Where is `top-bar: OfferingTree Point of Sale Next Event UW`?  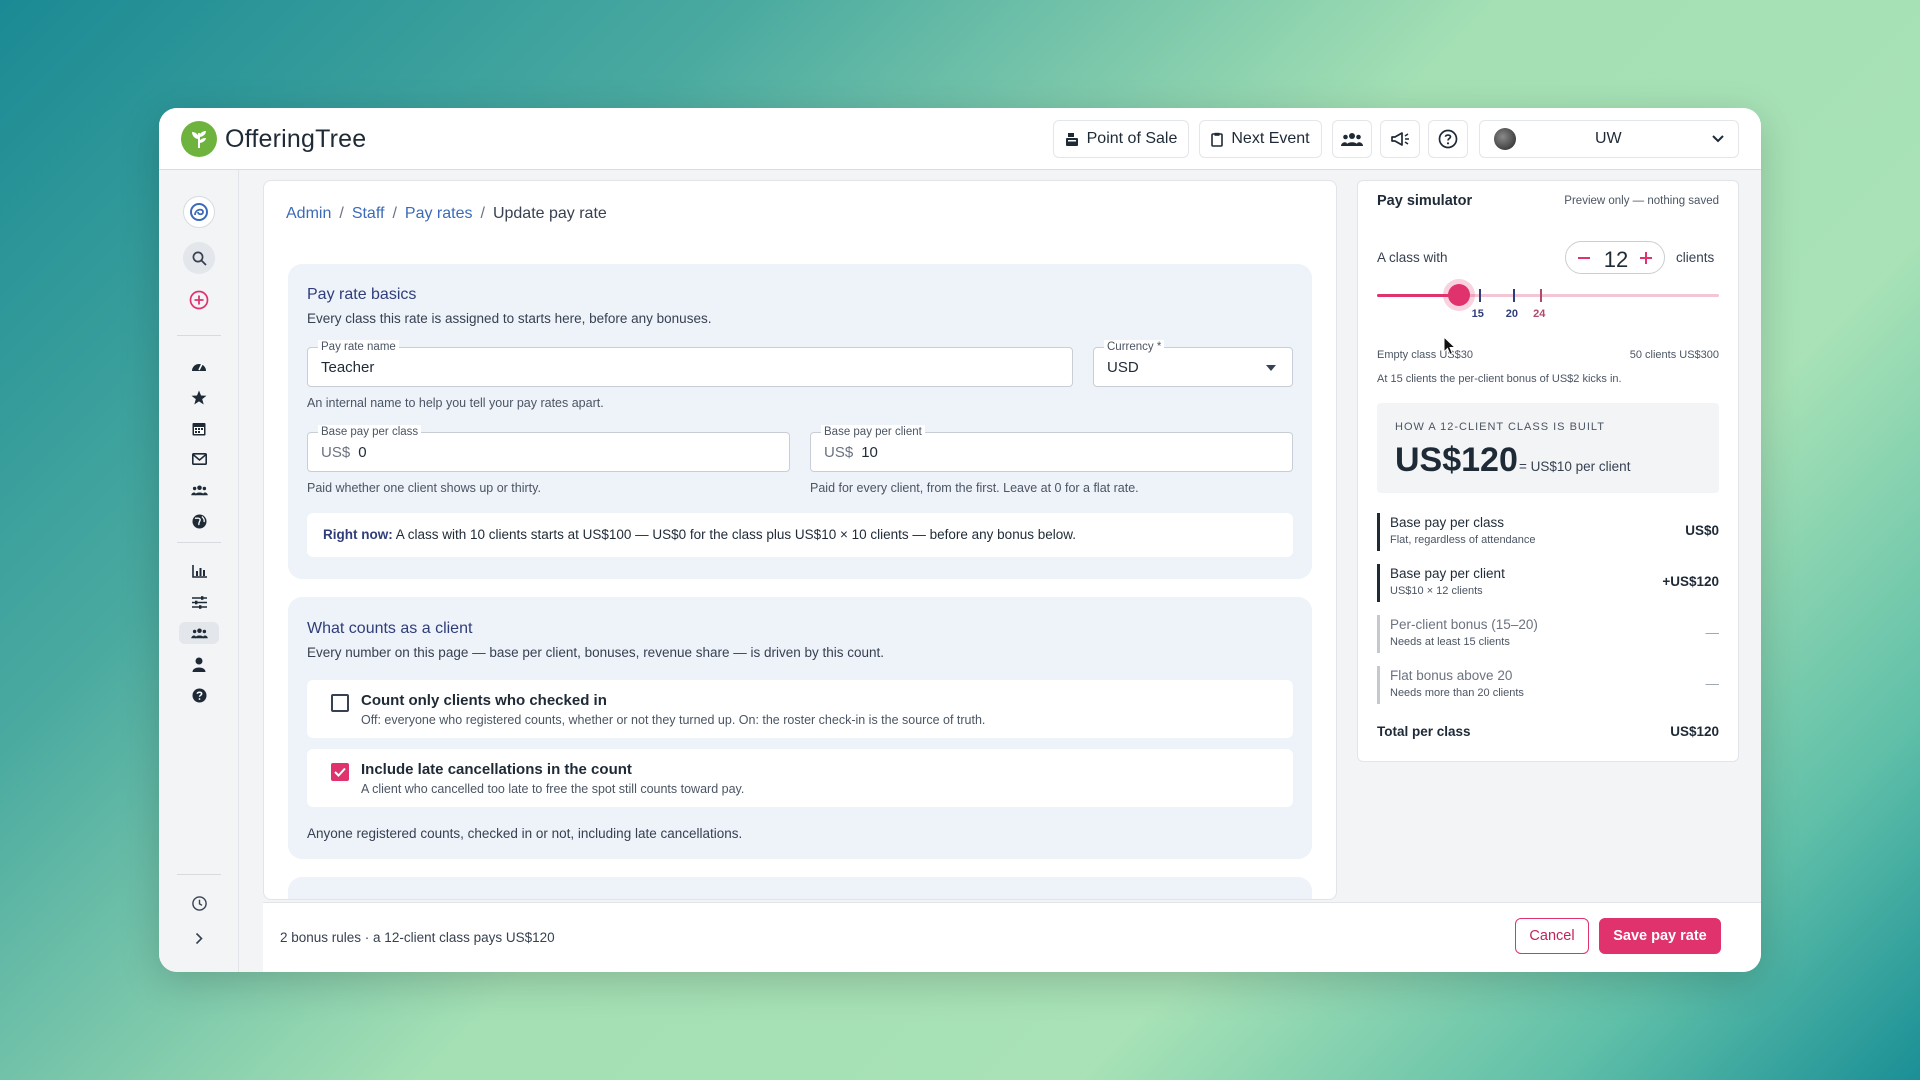 top-bar: OfferingTree Point of Sale Next Event UW is located at coordinates (960, 139).